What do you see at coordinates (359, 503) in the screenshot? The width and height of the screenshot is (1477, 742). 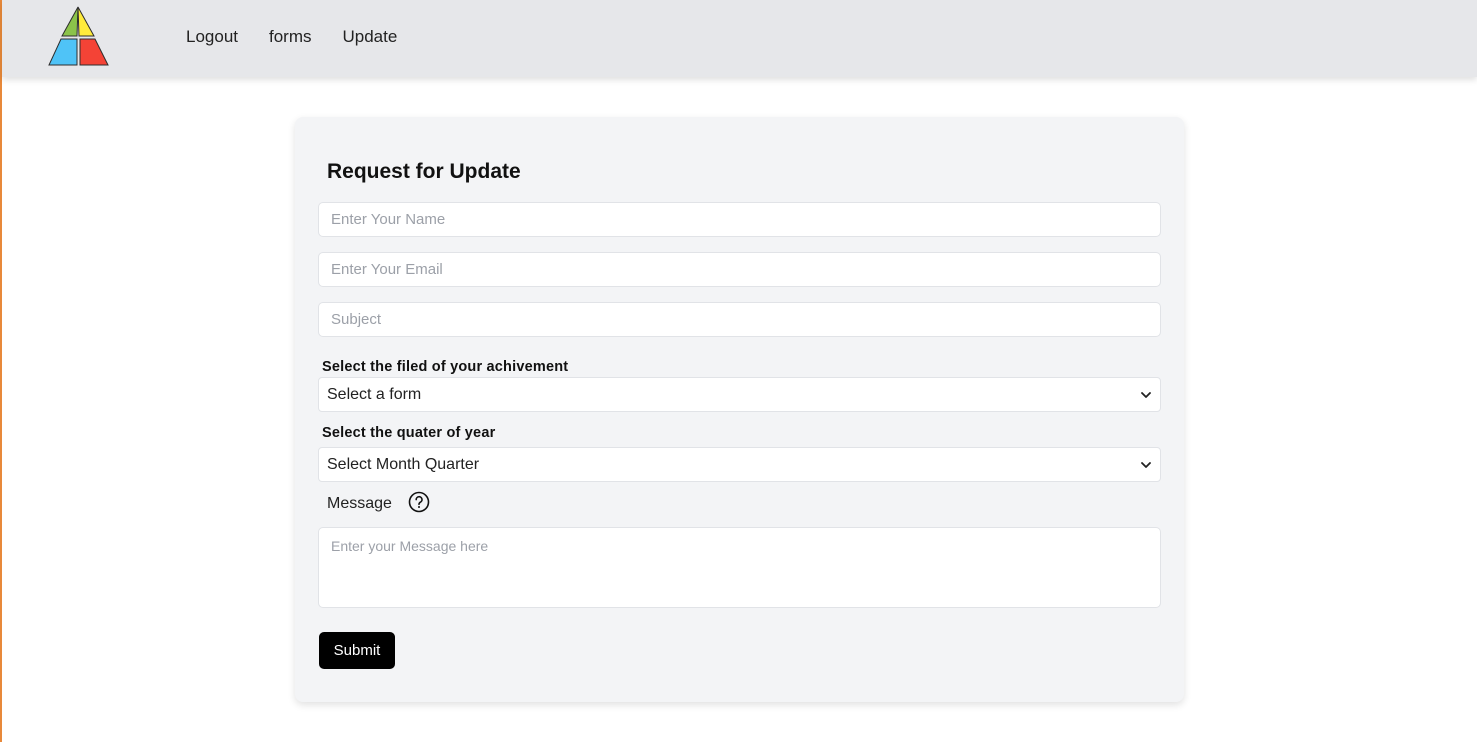 I see `message-label: Message` at bounding box center [359, 503].